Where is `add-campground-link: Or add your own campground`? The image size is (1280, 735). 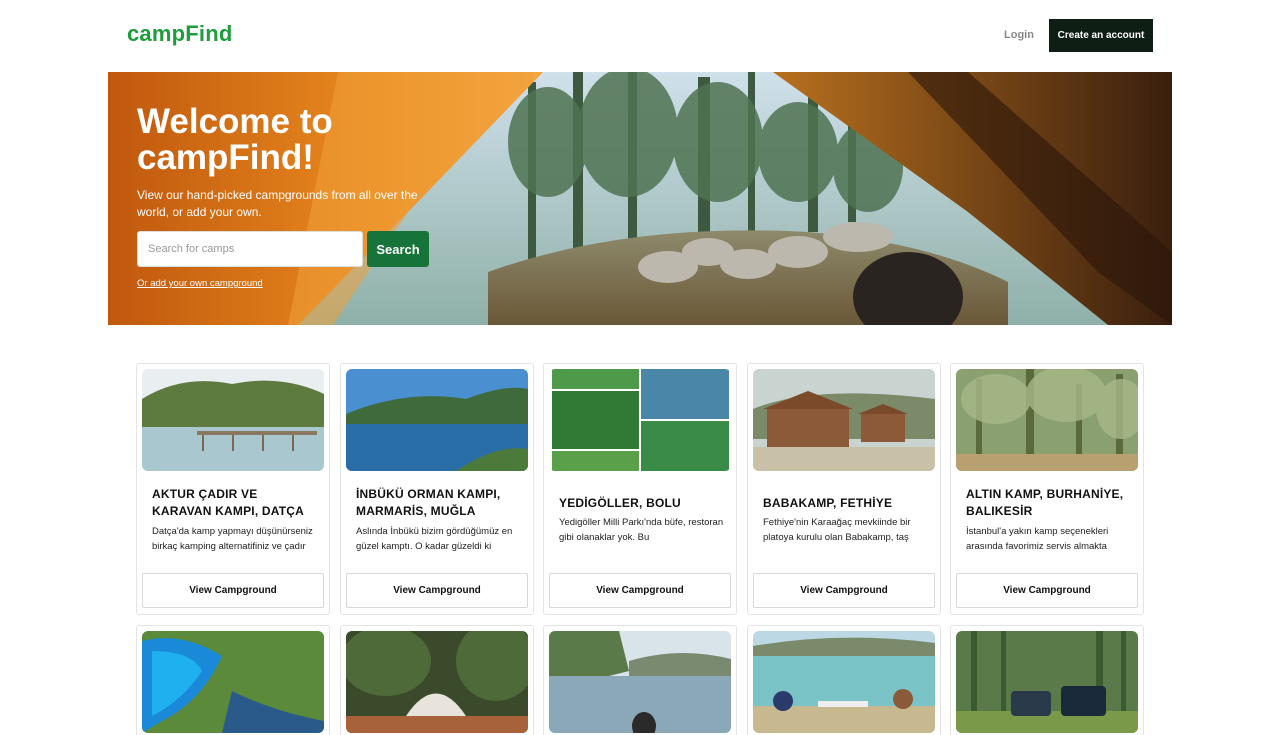
add-campground-link: Or add your own campground is located at coordinates (200, 283).